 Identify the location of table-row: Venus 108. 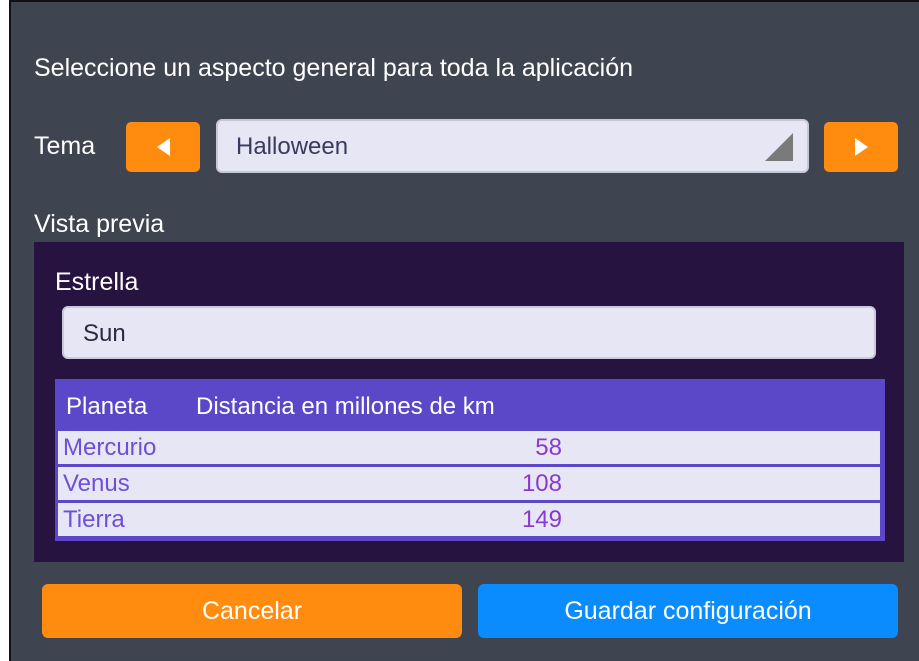
(469, 483).